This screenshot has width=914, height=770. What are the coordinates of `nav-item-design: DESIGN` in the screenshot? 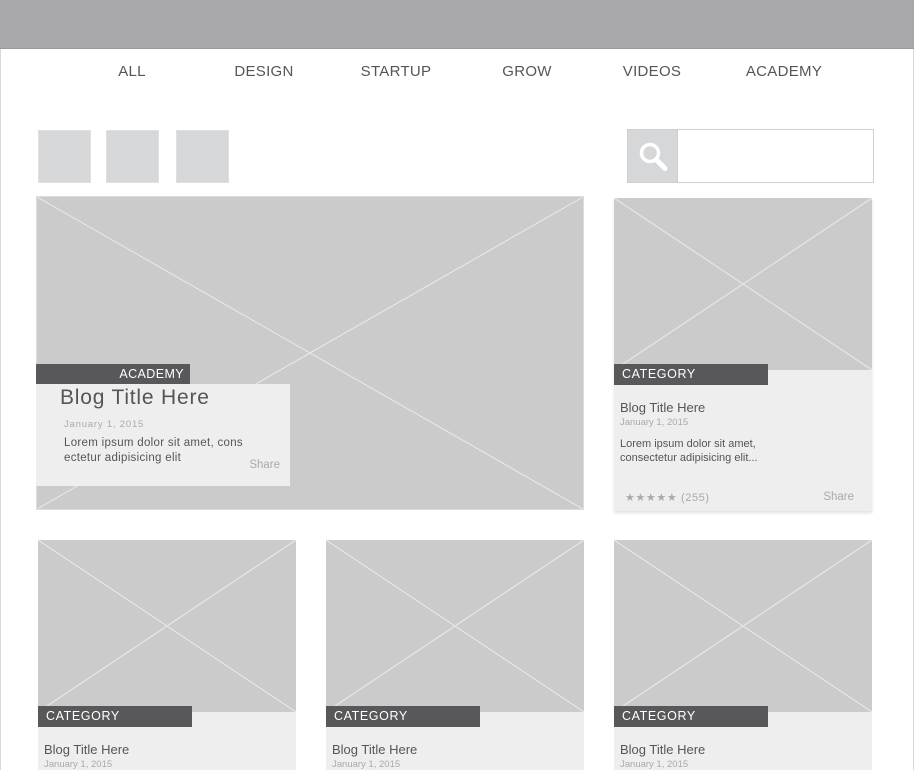 It's located at (263, 71).